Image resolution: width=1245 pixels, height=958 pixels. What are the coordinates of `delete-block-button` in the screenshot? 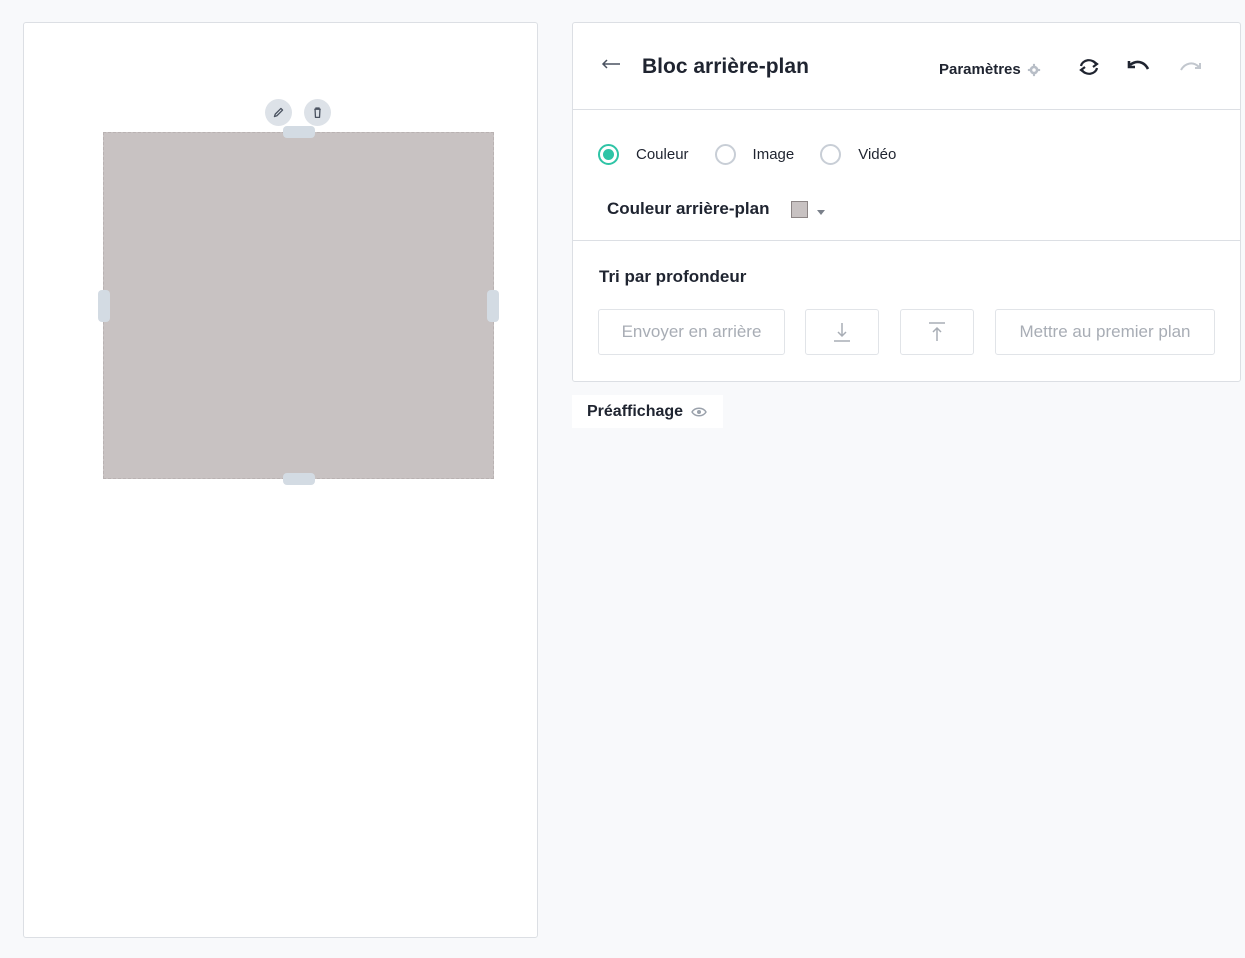 It's located at (317, 112).